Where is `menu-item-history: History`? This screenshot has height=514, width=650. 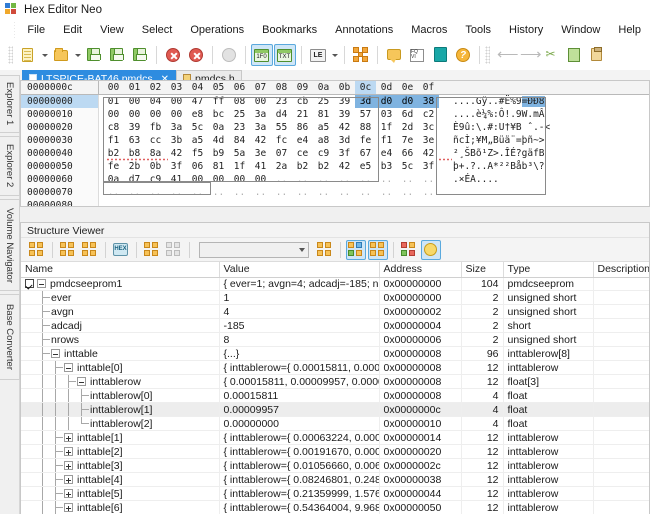
menu-item-history: History is located at coordinates (526, 30).